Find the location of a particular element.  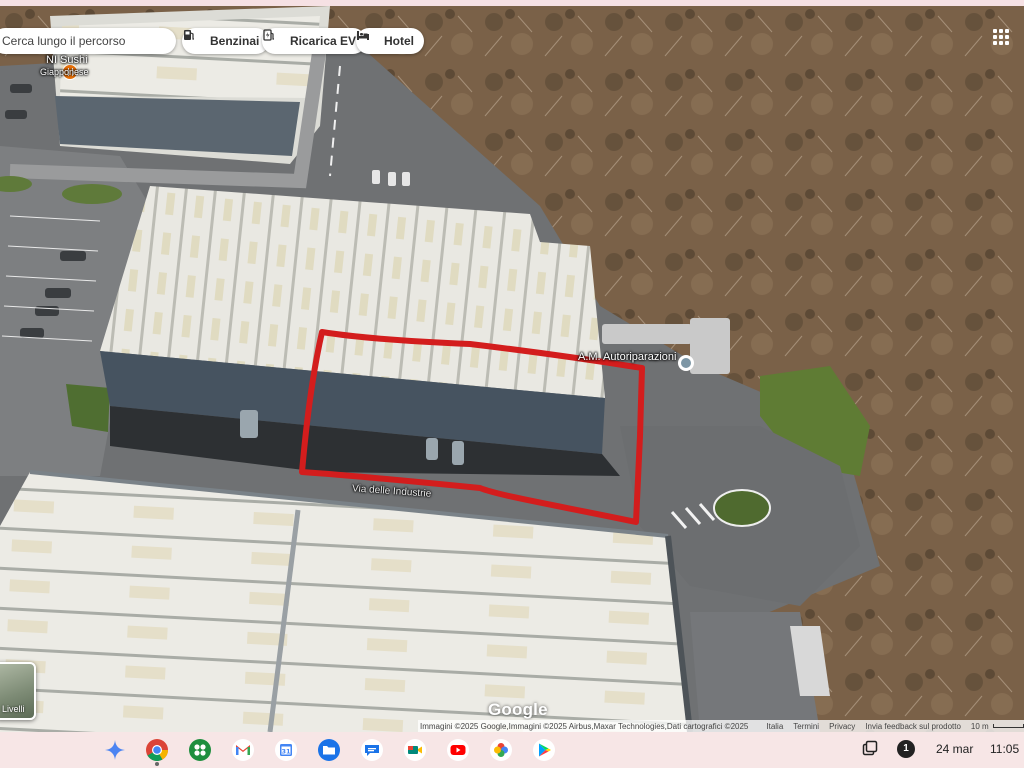

svg-text: 31 is located at coordinates (286, 752).